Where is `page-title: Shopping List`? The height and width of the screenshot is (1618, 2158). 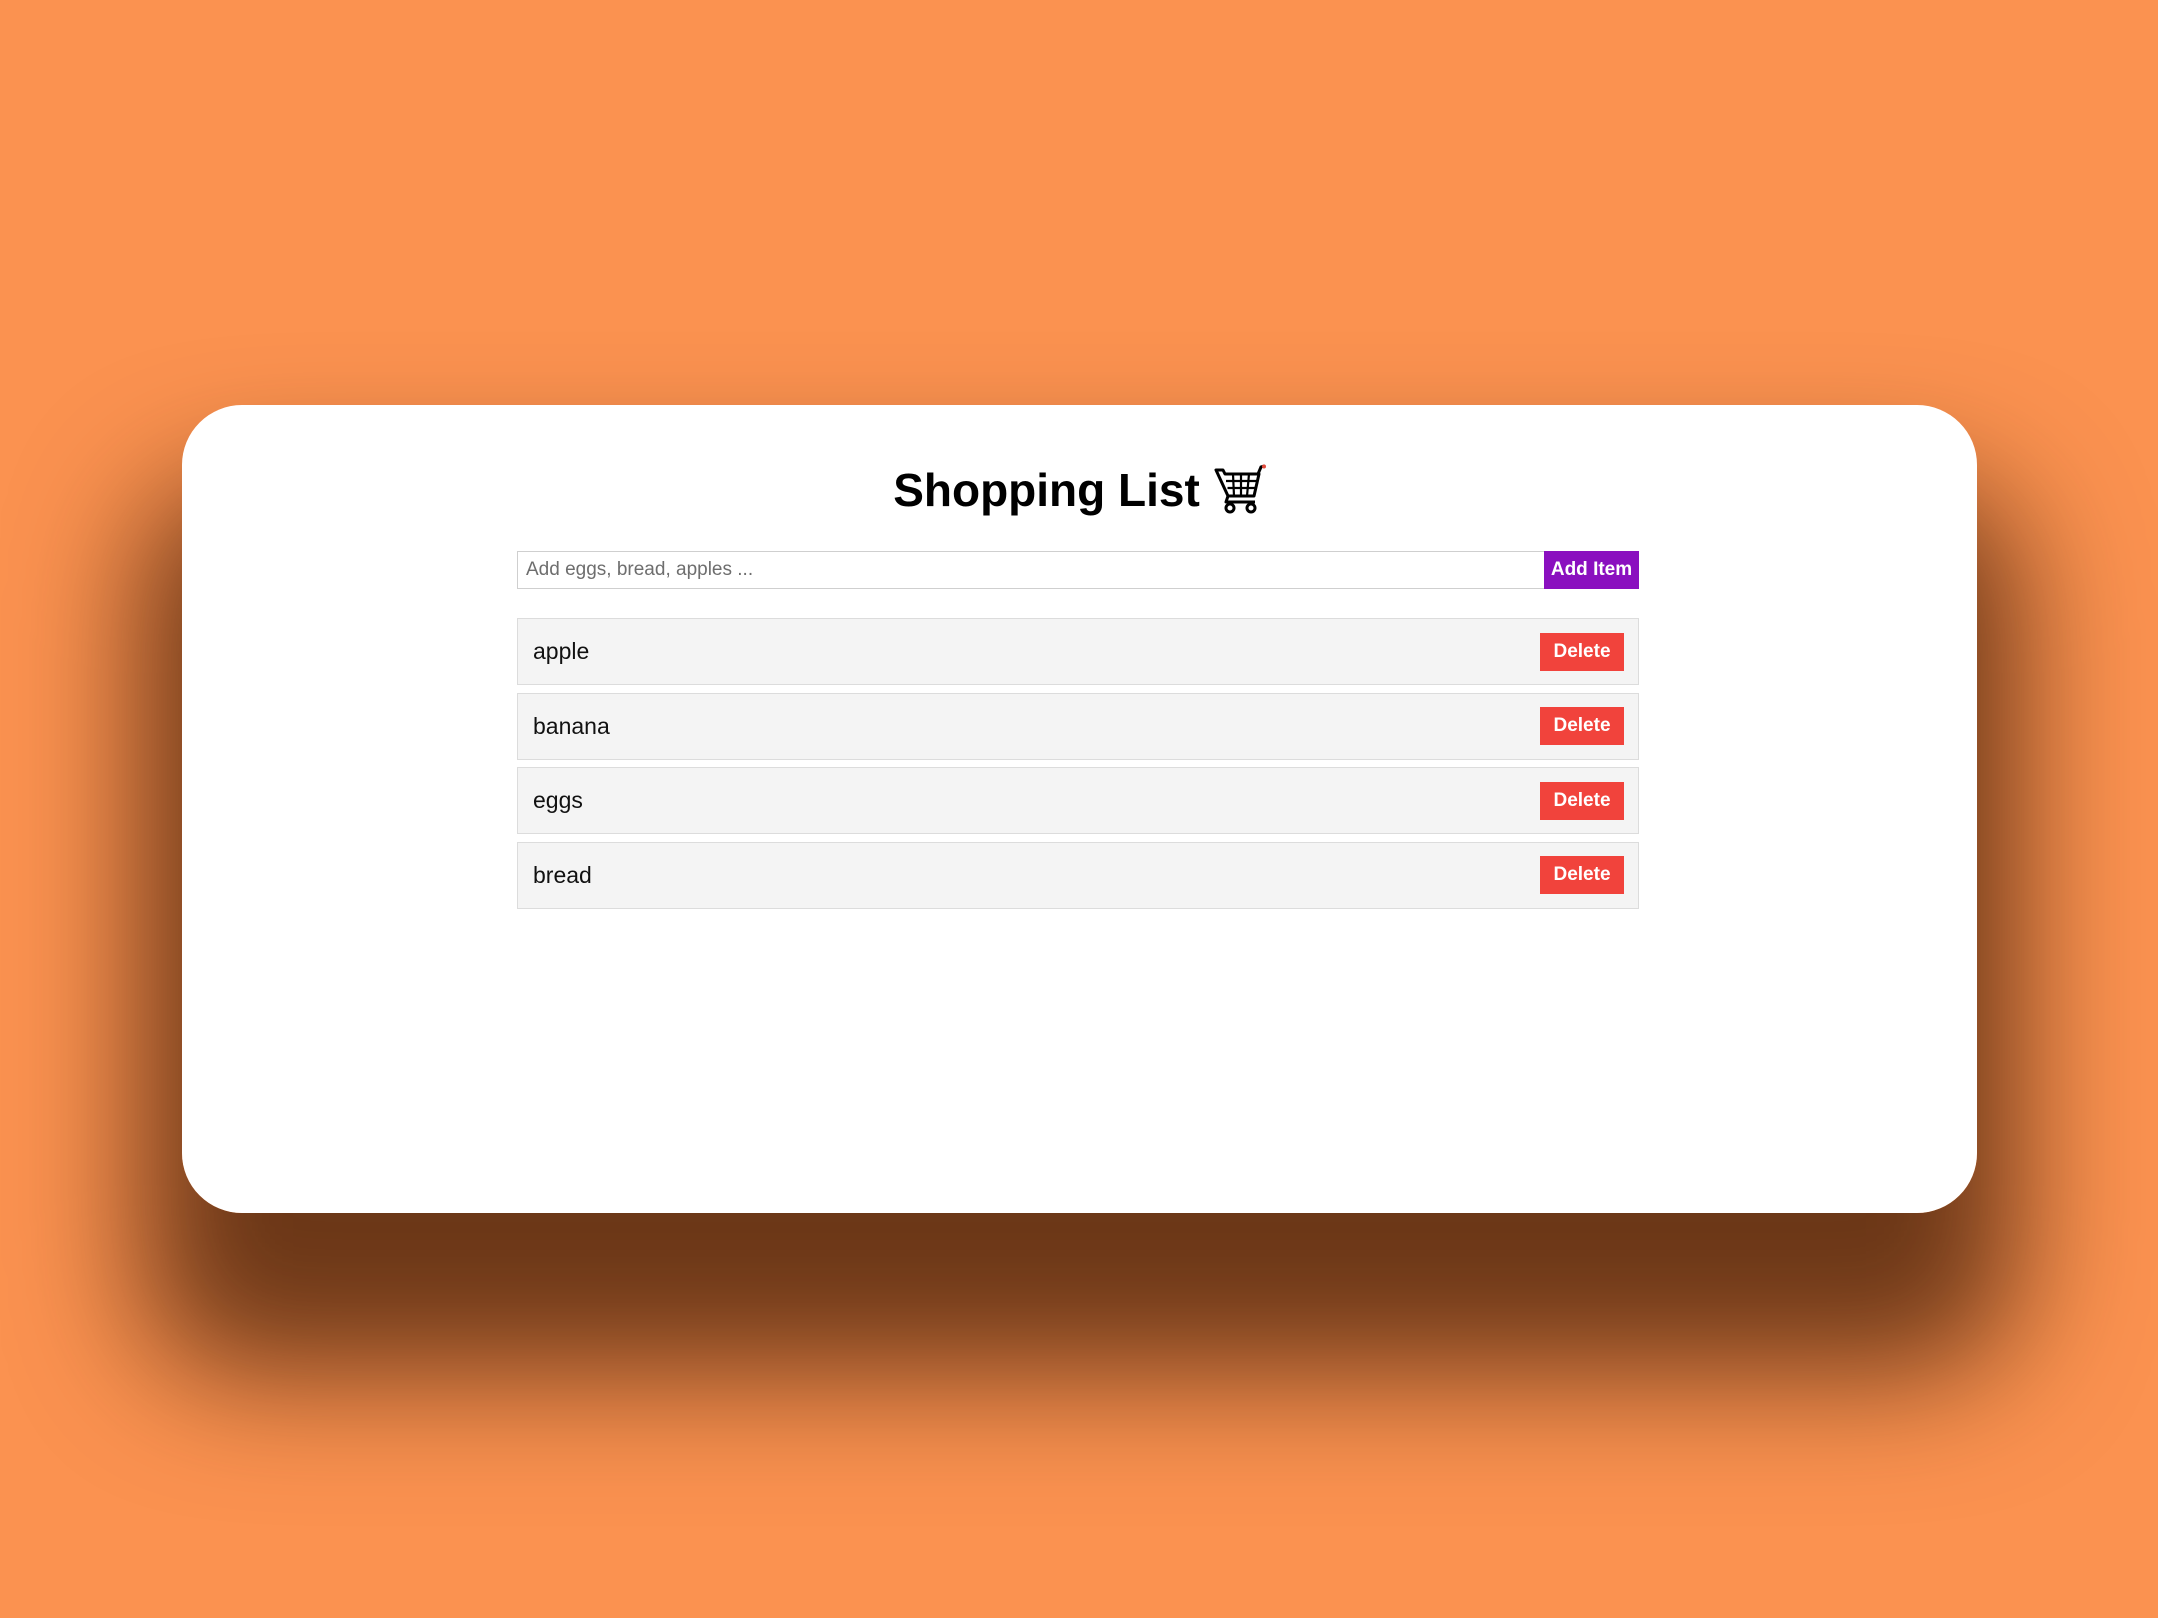 page-title: Shopping List is located at coordinates (1079, 494).